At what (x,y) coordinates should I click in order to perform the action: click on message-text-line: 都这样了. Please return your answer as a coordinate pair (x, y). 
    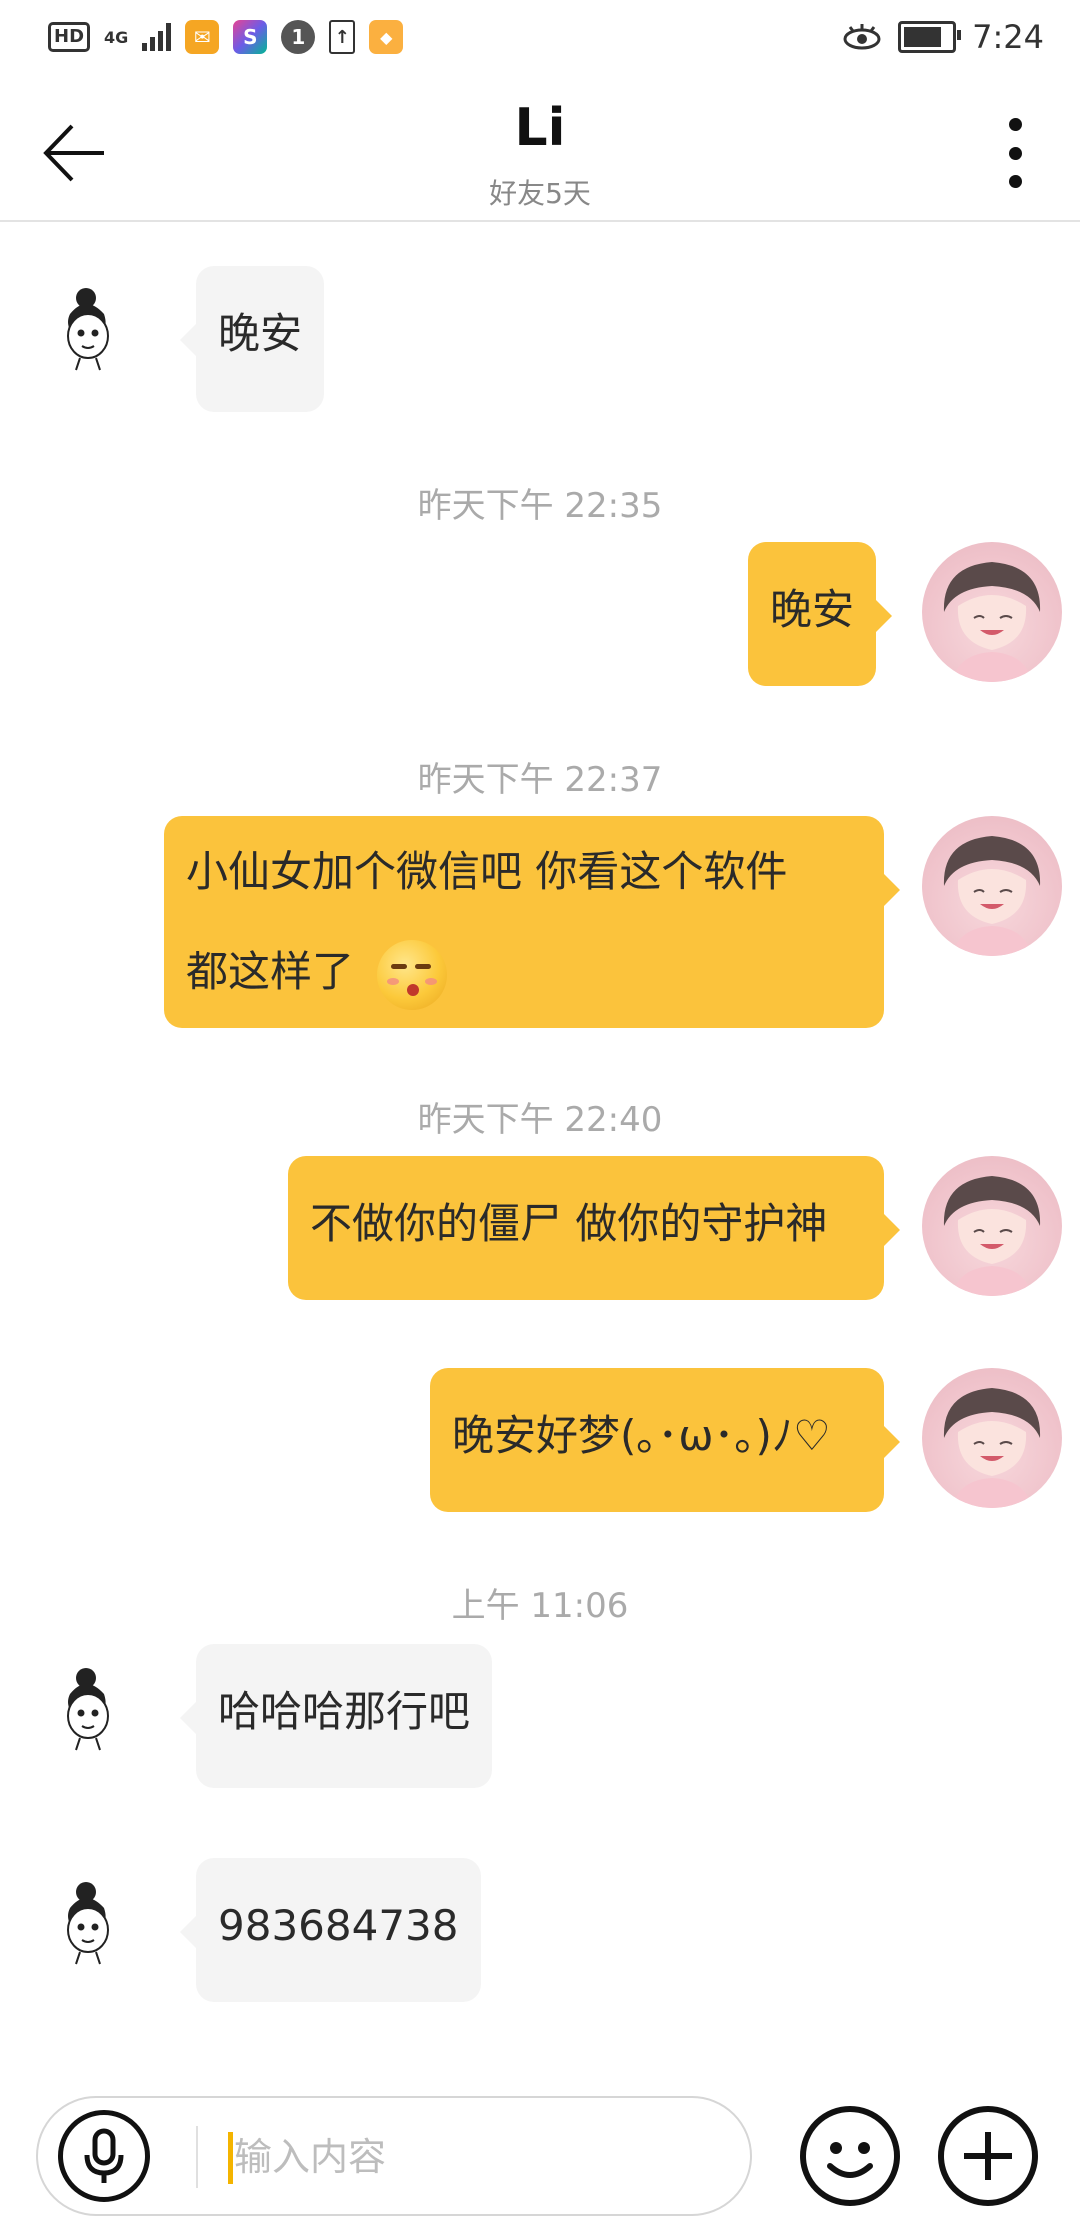
    Looking at the image, I should click on (270, 971).